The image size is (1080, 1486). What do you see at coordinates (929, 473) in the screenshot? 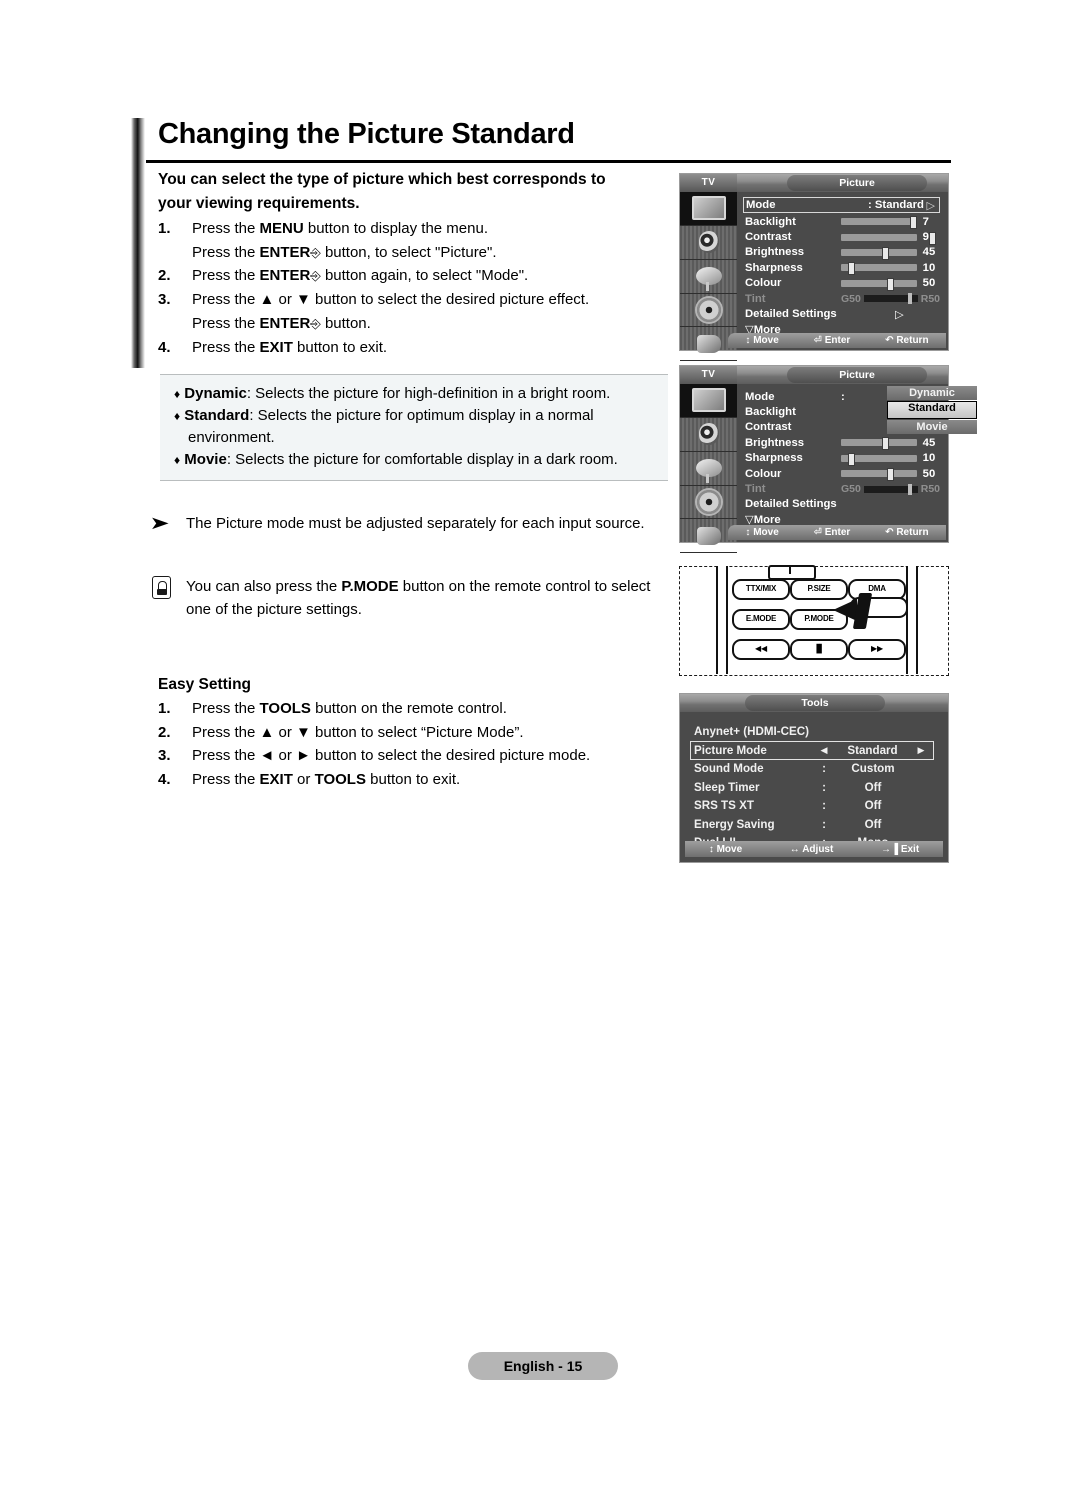
I see `osd-row-value: 50` at bounding box center [929, 473].